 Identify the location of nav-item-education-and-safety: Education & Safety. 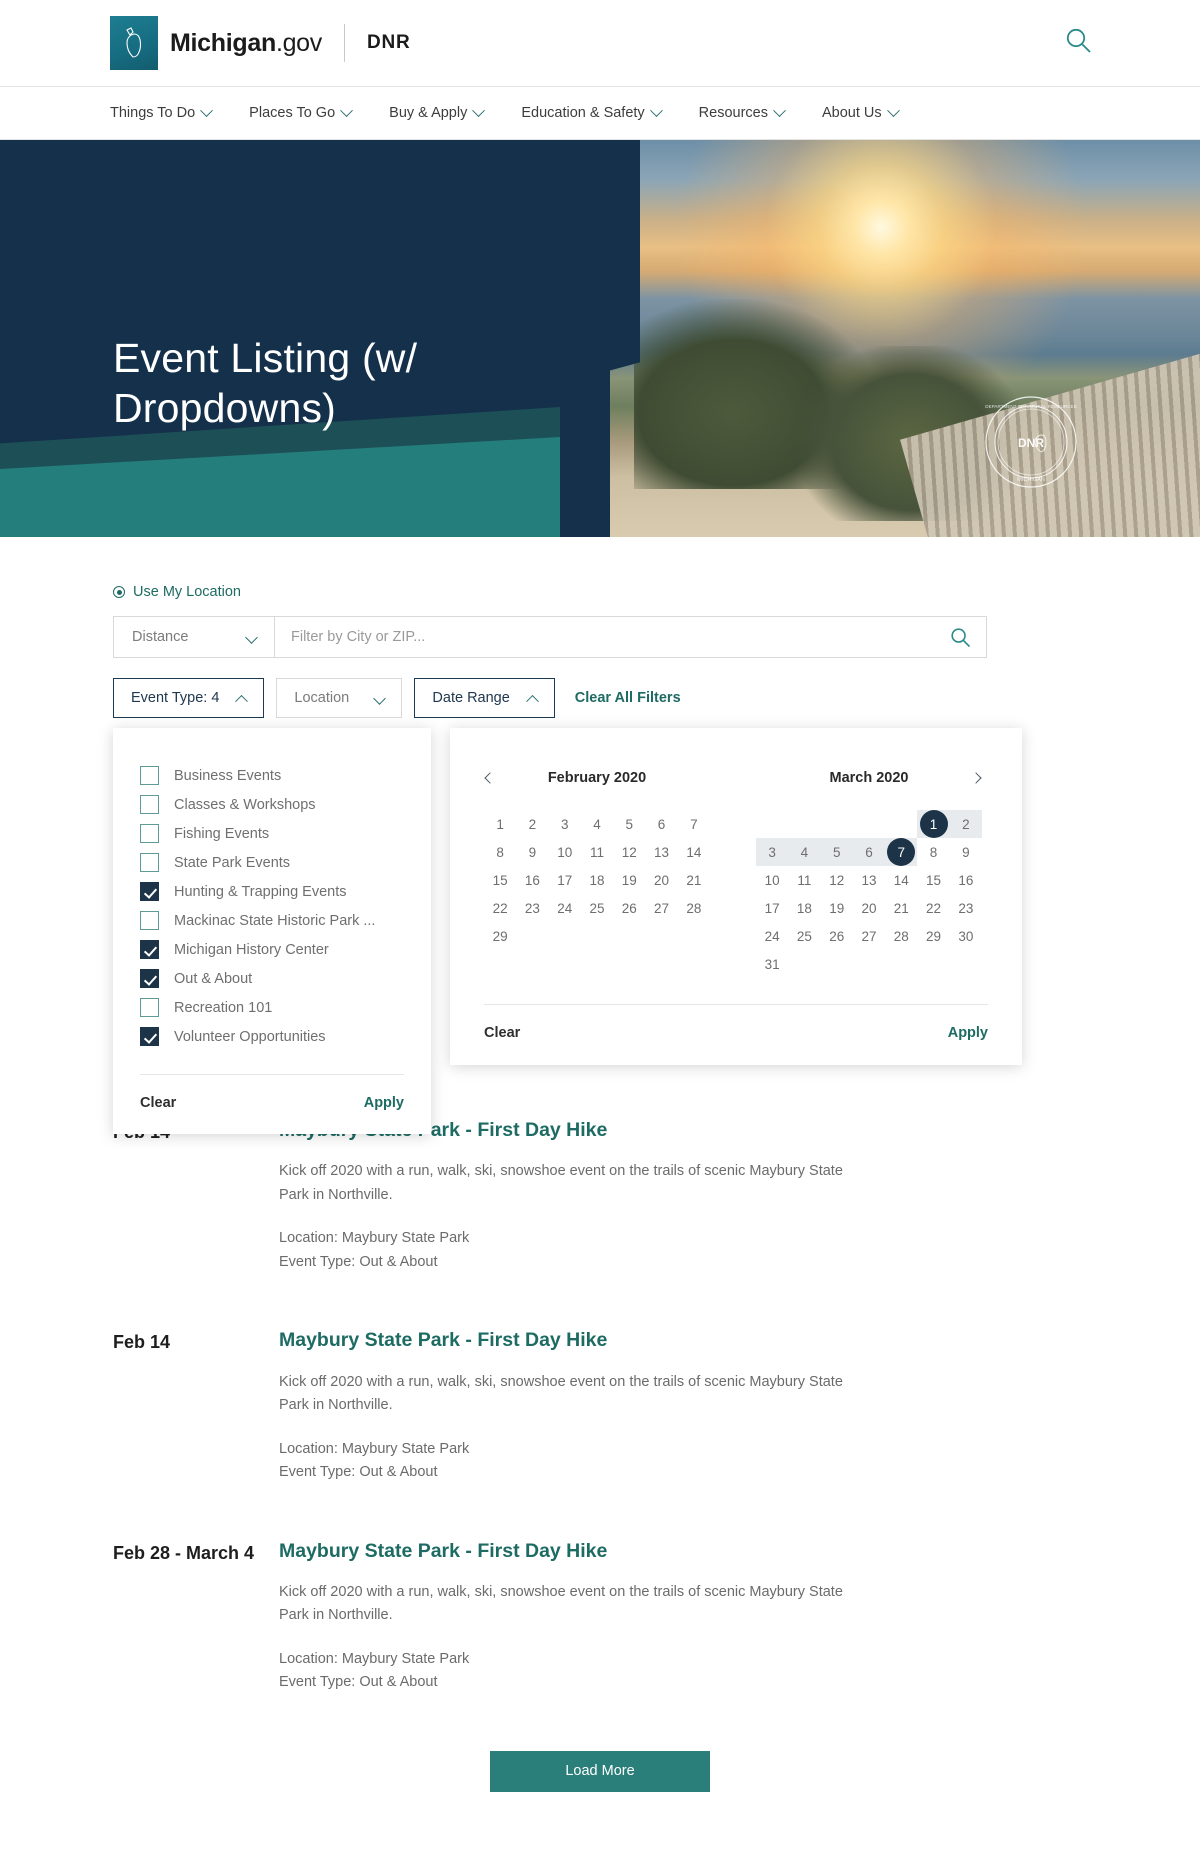
(592, 112).